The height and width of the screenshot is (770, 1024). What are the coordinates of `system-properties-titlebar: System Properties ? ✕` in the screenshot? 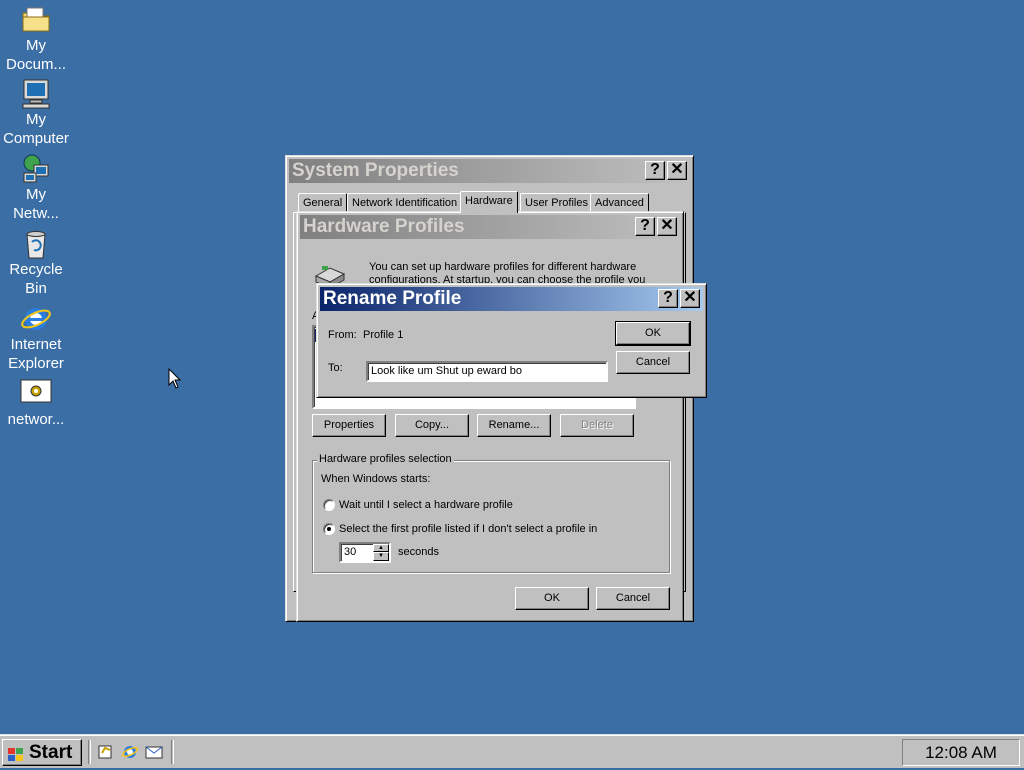 It's located at (489, 171).